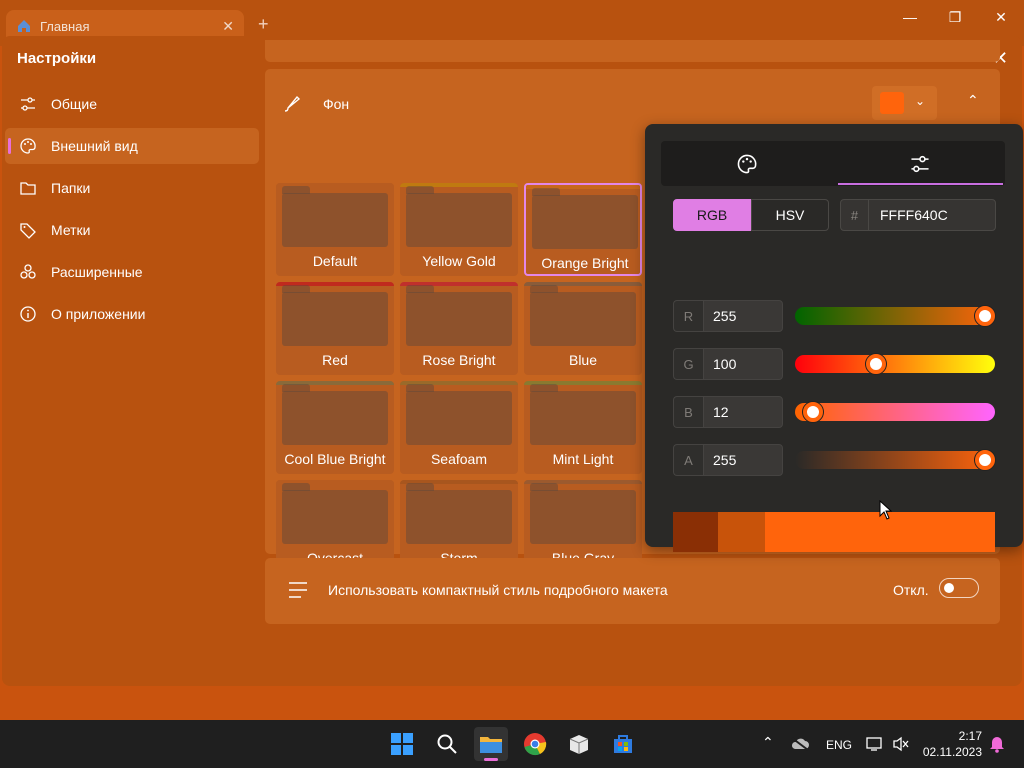  What do you see at coordinates (901, 745) in the screenshot?
I see `volume-muted-icon` at bounding box center [901, 745].